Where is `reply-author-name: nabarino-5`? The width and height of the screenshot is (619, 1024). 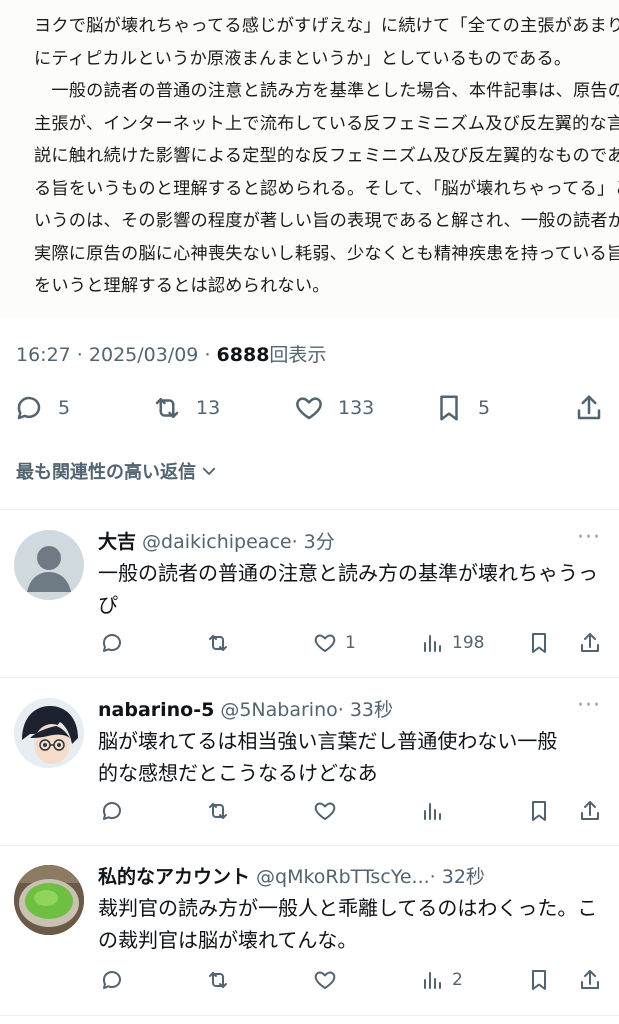 reply-author-name: nabarino-5 is located at coordinates (156, 710).